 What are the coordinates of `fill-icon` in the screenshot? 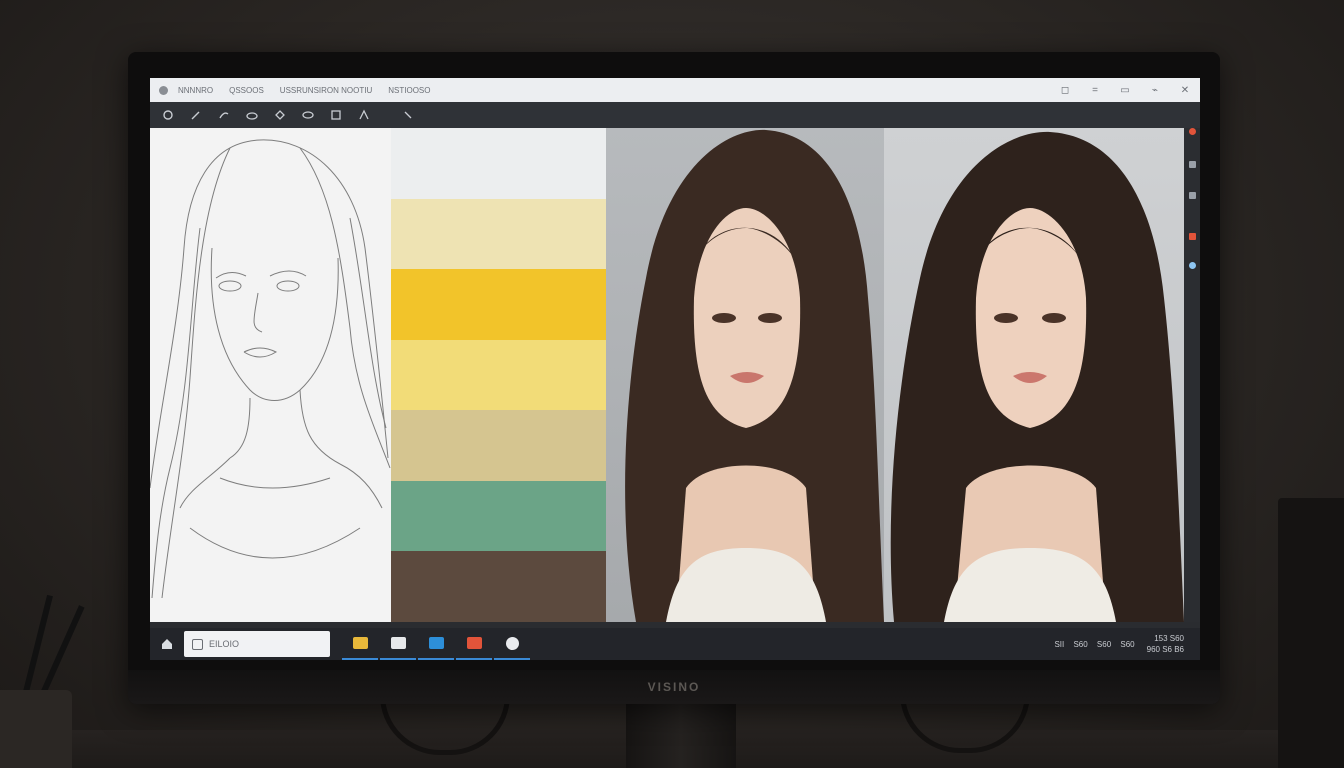 It's located at (364, 115).